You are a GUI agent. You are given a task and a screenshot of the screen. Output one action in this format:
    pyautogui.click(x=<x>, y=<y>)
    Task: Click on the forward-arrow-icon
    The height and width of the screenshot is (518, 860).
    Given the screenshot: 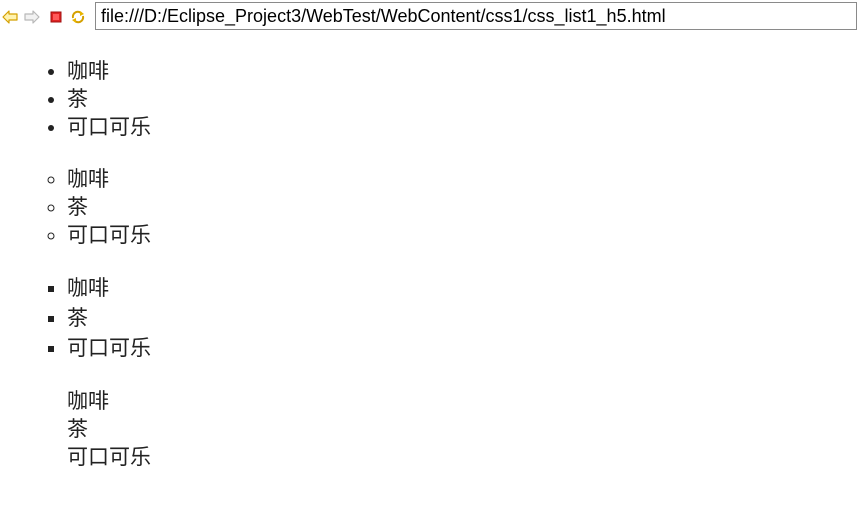 What is the action you would take?
    pyautogui.click(x=32, y=17)
    